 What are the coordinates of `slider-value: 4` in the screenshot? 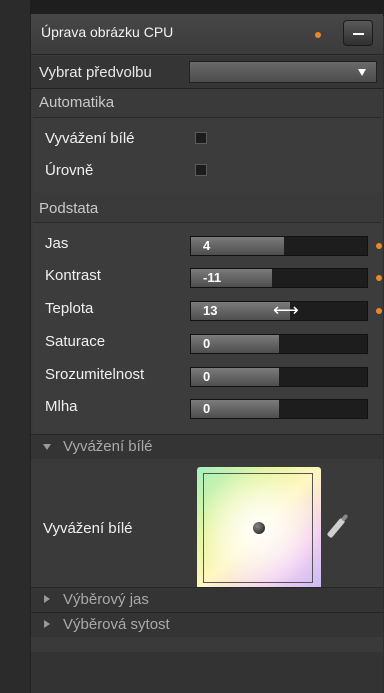 It's located at (207, 245).